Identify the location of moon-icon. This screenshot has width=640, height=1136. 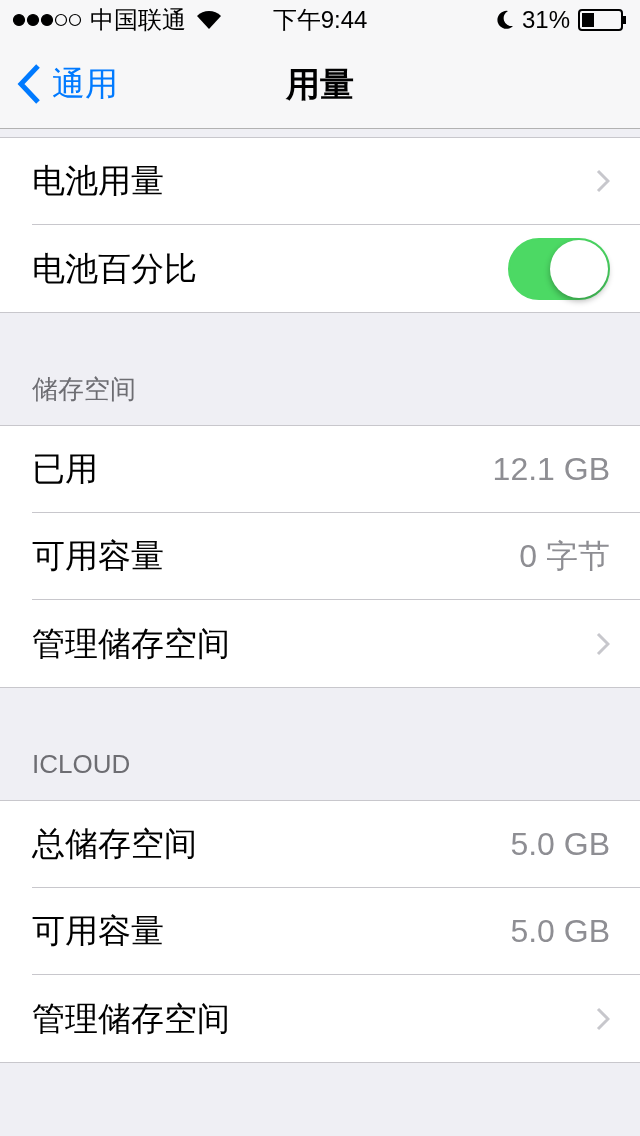
(504, 20).